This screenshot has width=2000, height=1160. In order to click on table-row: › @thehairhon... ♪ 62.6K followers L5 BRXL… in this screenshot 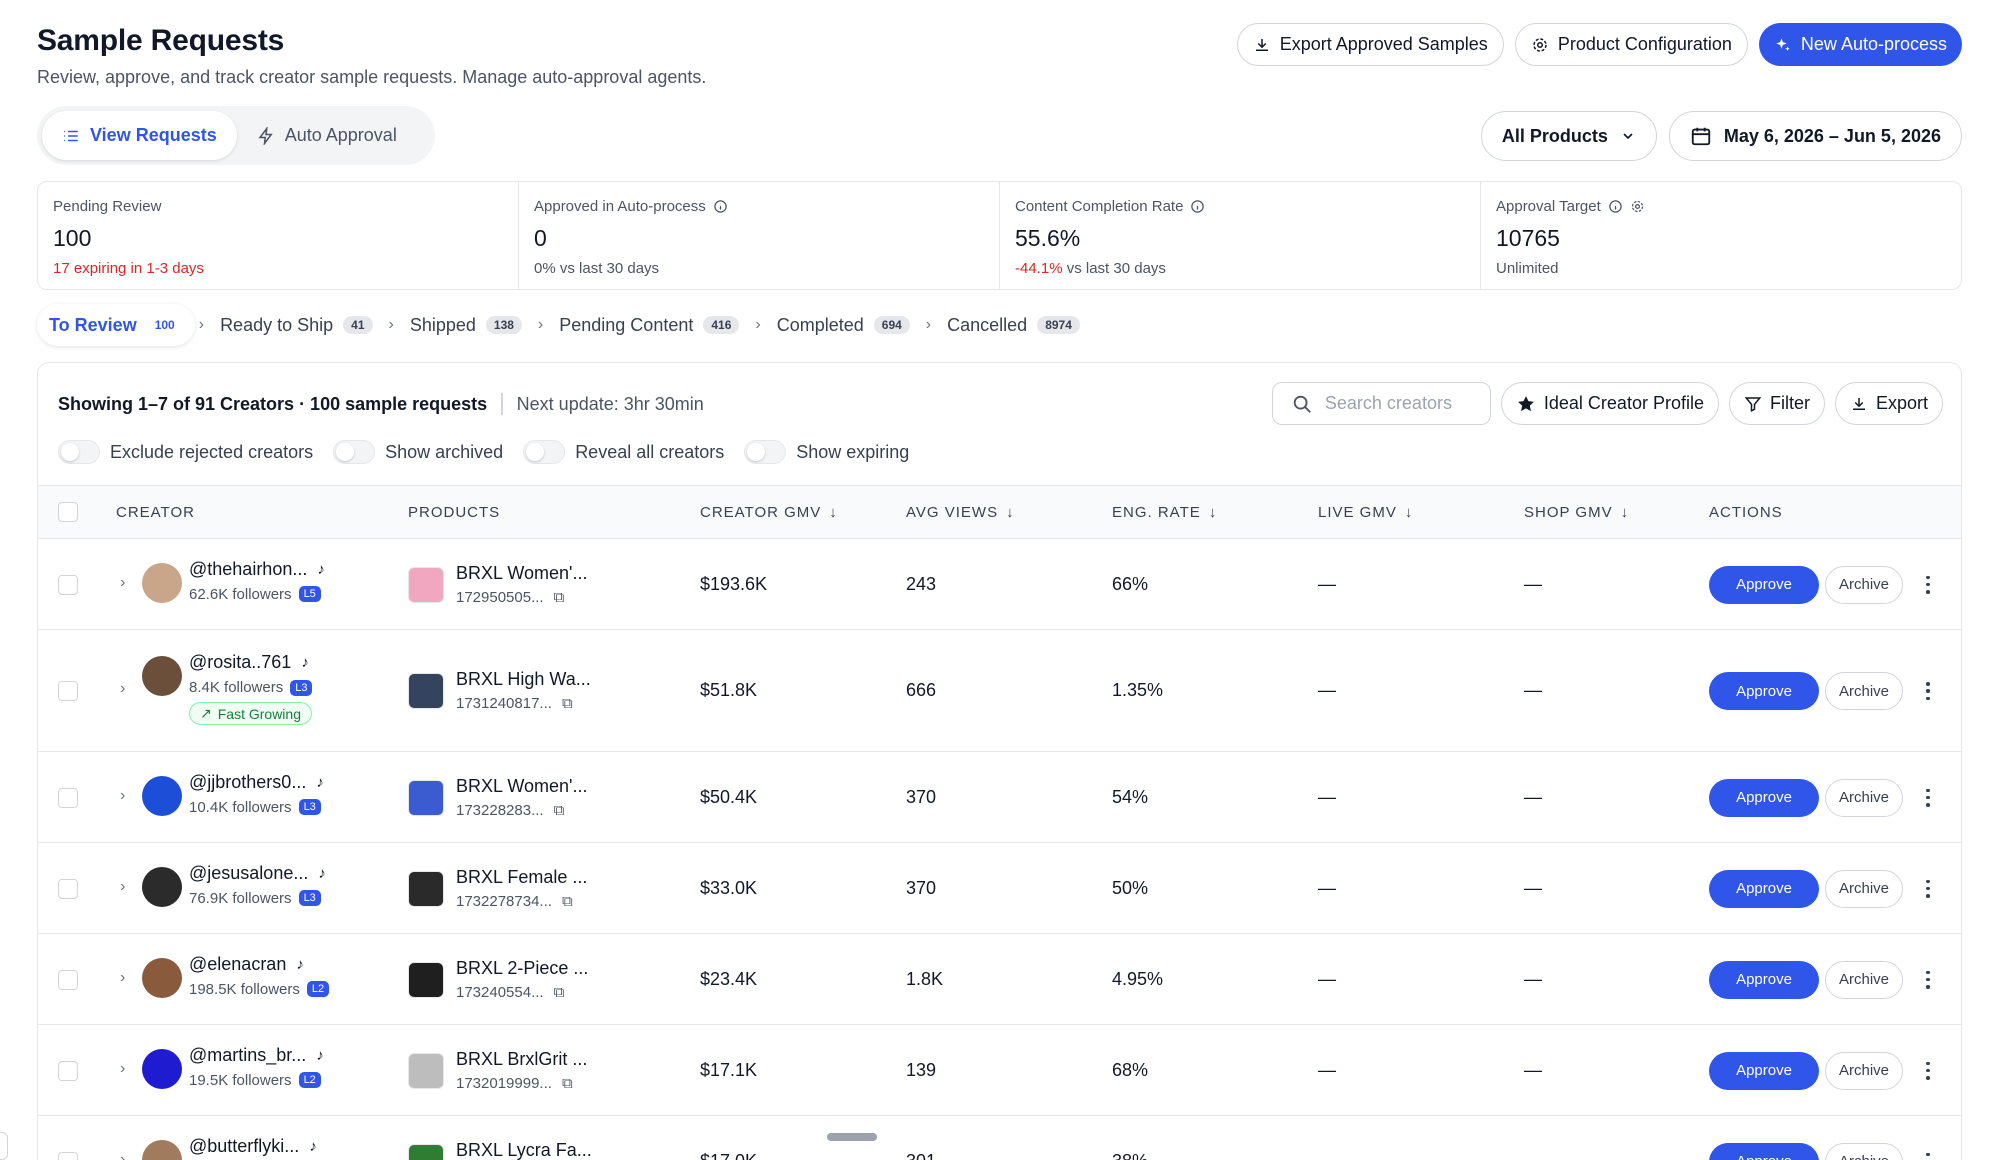, I will do `click(999, 584)`.